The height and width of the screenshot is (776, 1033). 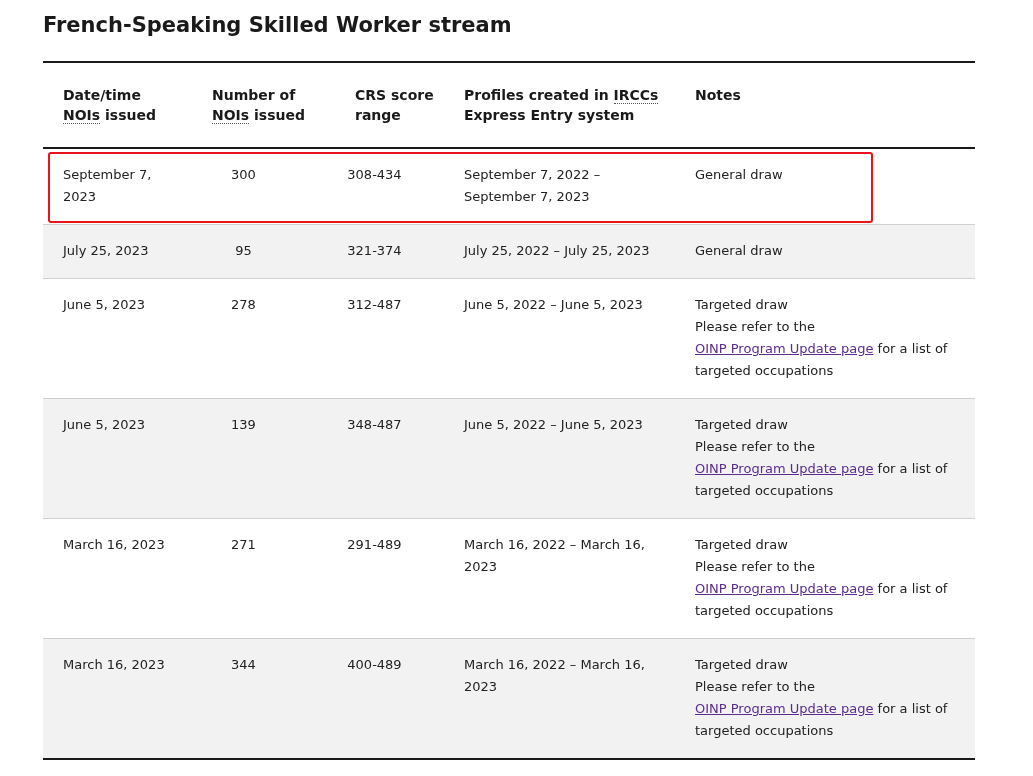 What do you see at coordinates (559, 251) in the screenshot?
I see `profiles-cell: July 25, 2022 – July 25, 2023` at bounding box center [559, 251].